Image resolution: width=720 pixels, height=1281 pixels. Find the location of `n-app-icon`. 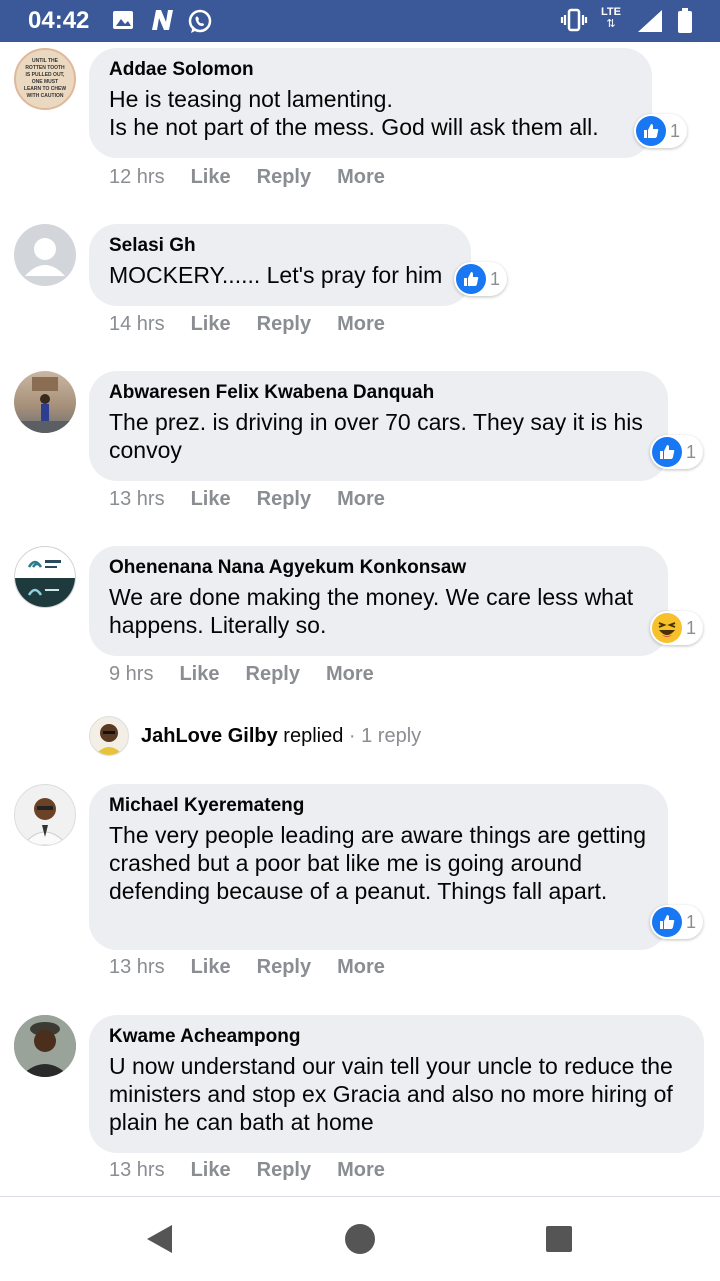

n-app-icon is located at coordinates (162, 22).